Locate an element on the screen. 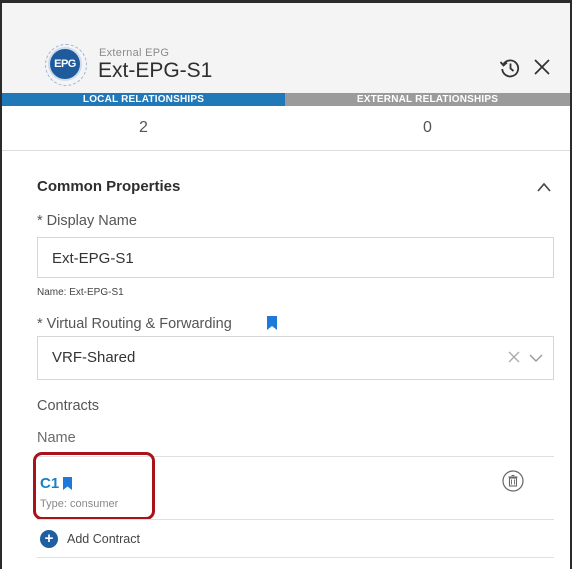 The width and height of the screenshot is (572, 569). highlight-annotation is located at coordinates (94, 486).